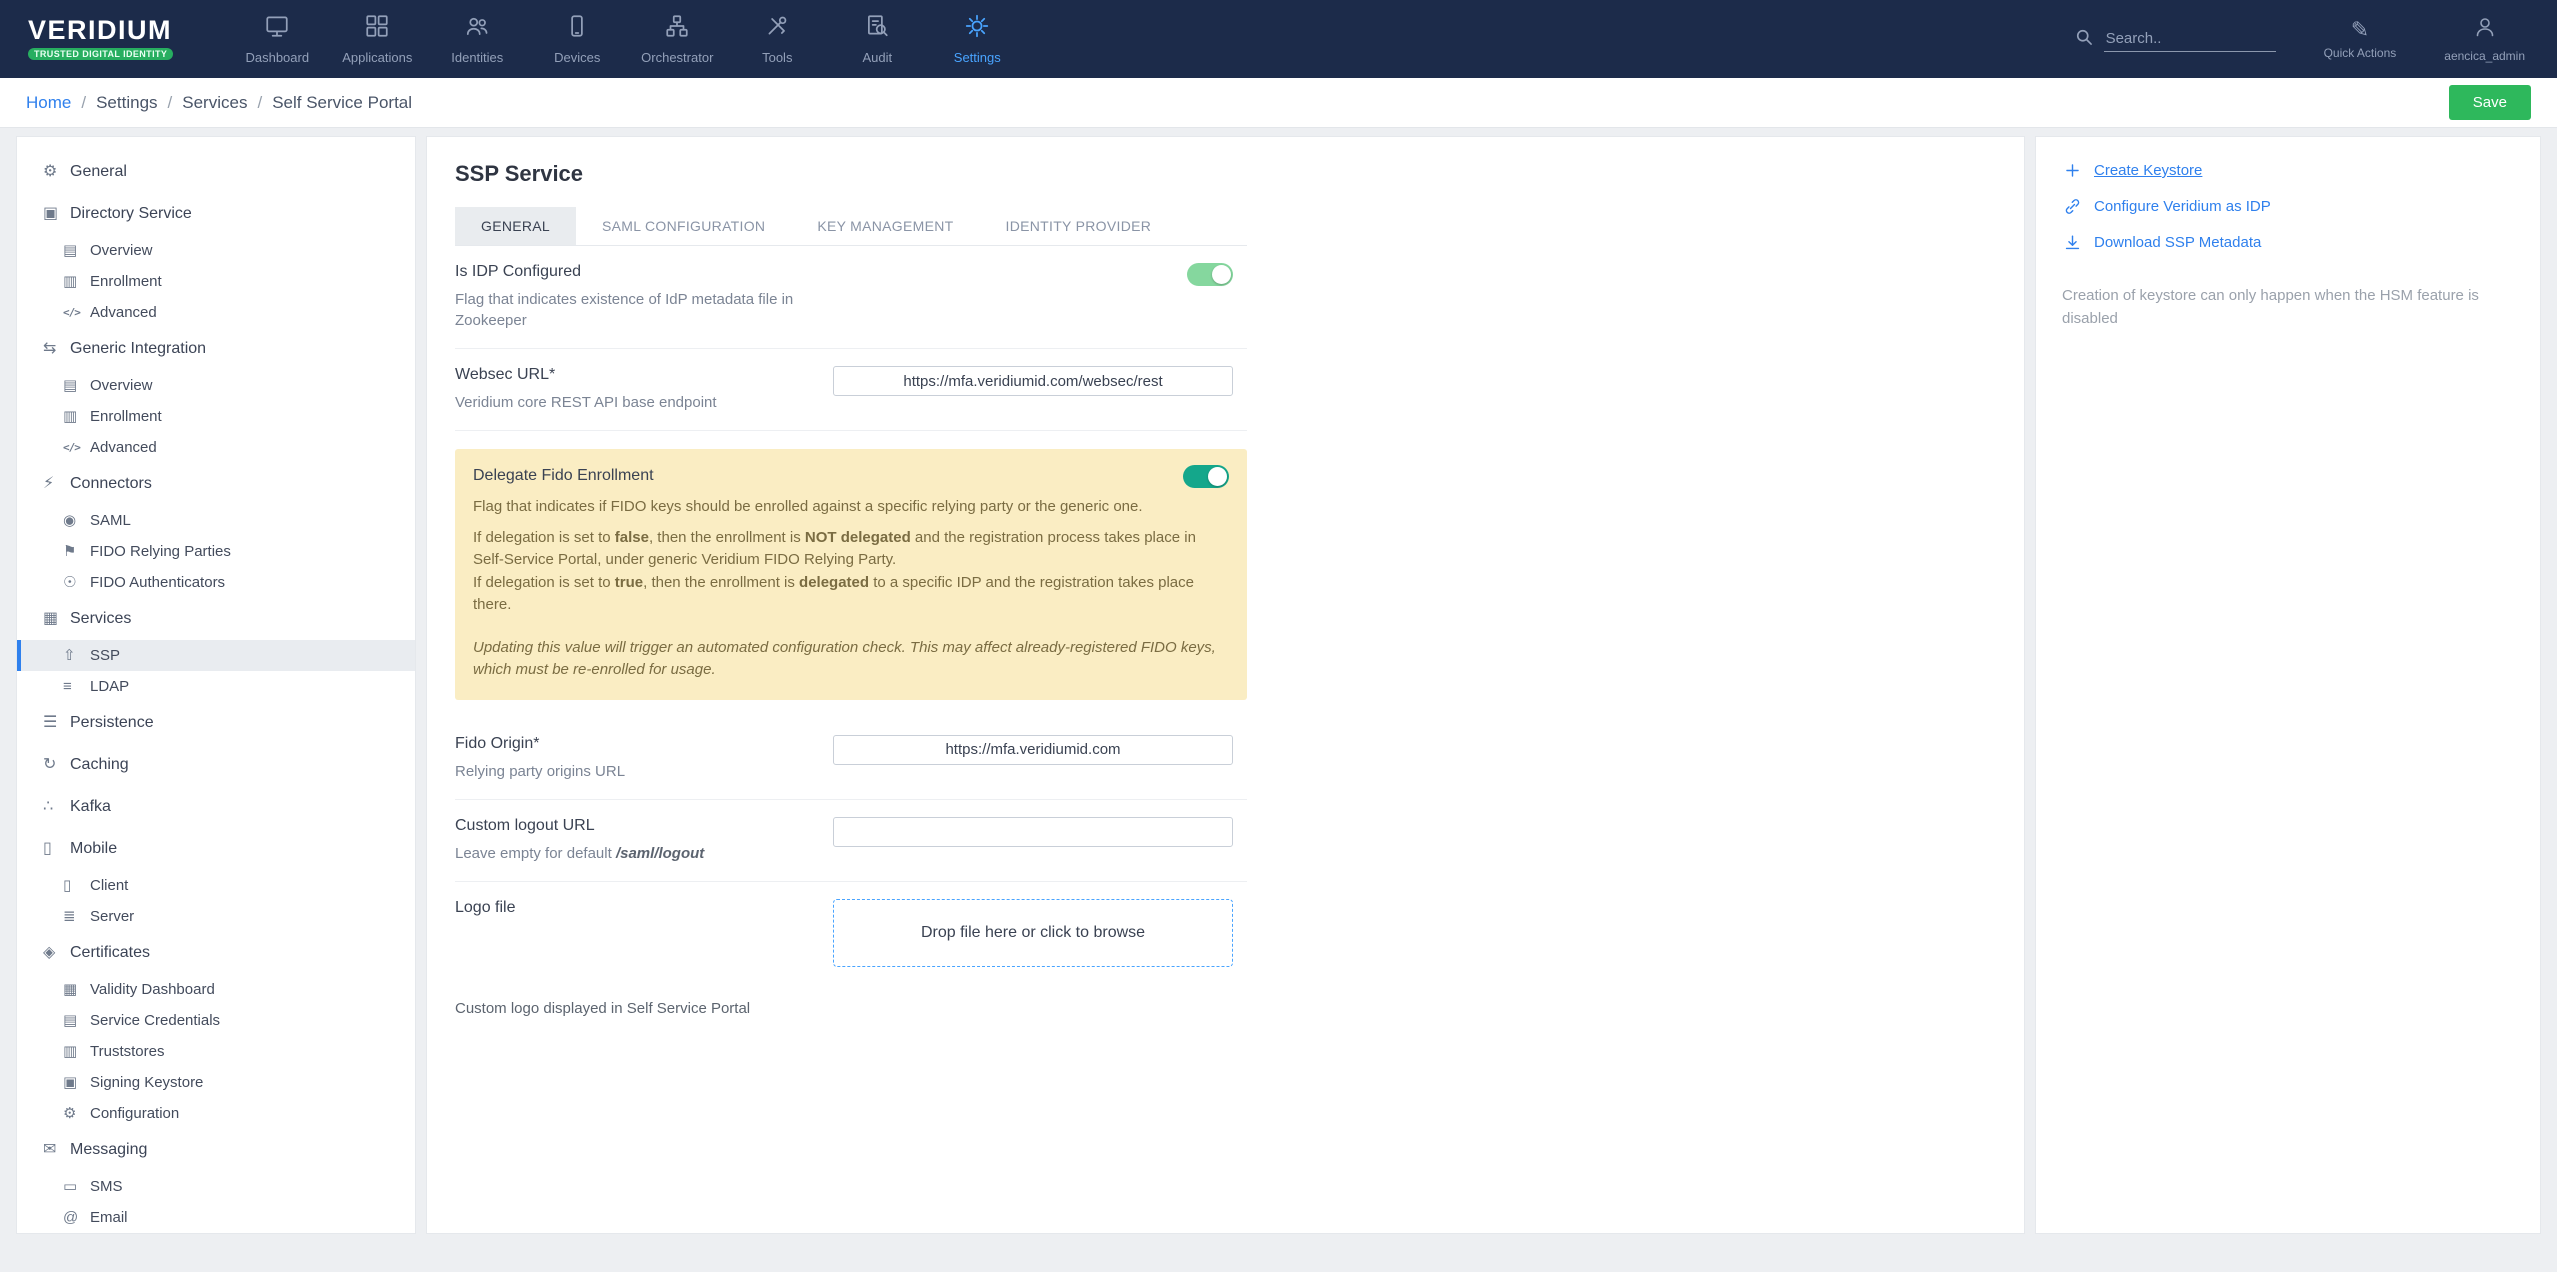  I want to click on sidebar-item-messaging: ✉ Messaging, so click(216, 1150).